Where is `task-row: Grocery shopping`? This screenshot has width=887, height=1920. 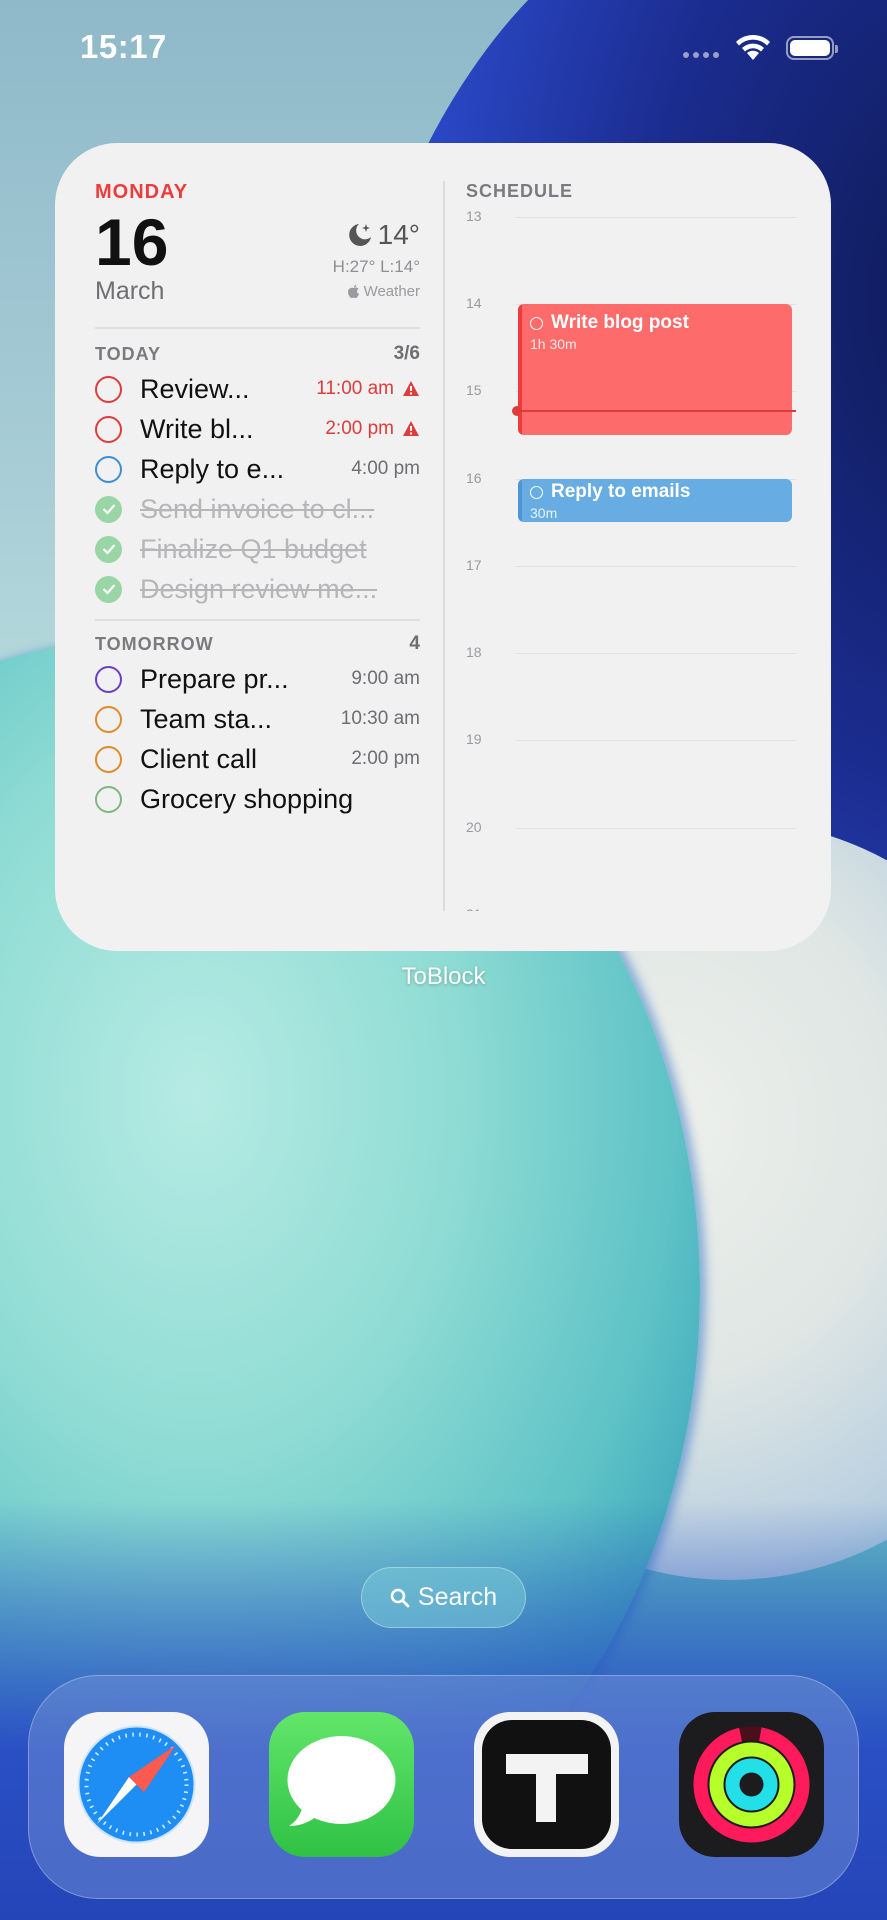 task-row: Grocery shopping is located at coordinates (257, 799).